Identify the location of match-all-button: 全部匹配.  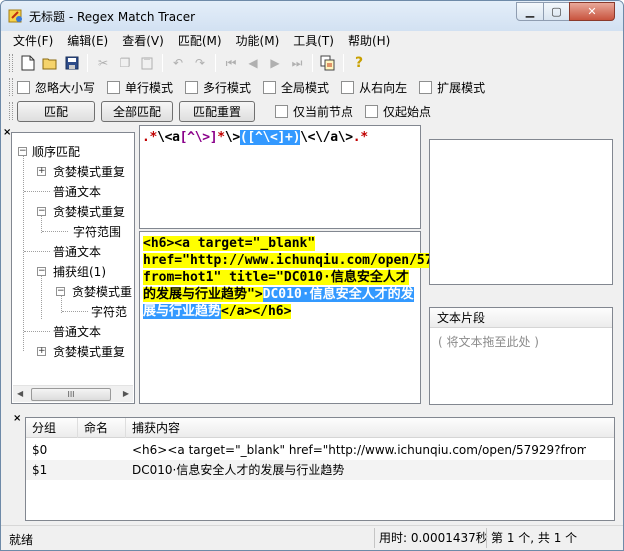
(137, 111).